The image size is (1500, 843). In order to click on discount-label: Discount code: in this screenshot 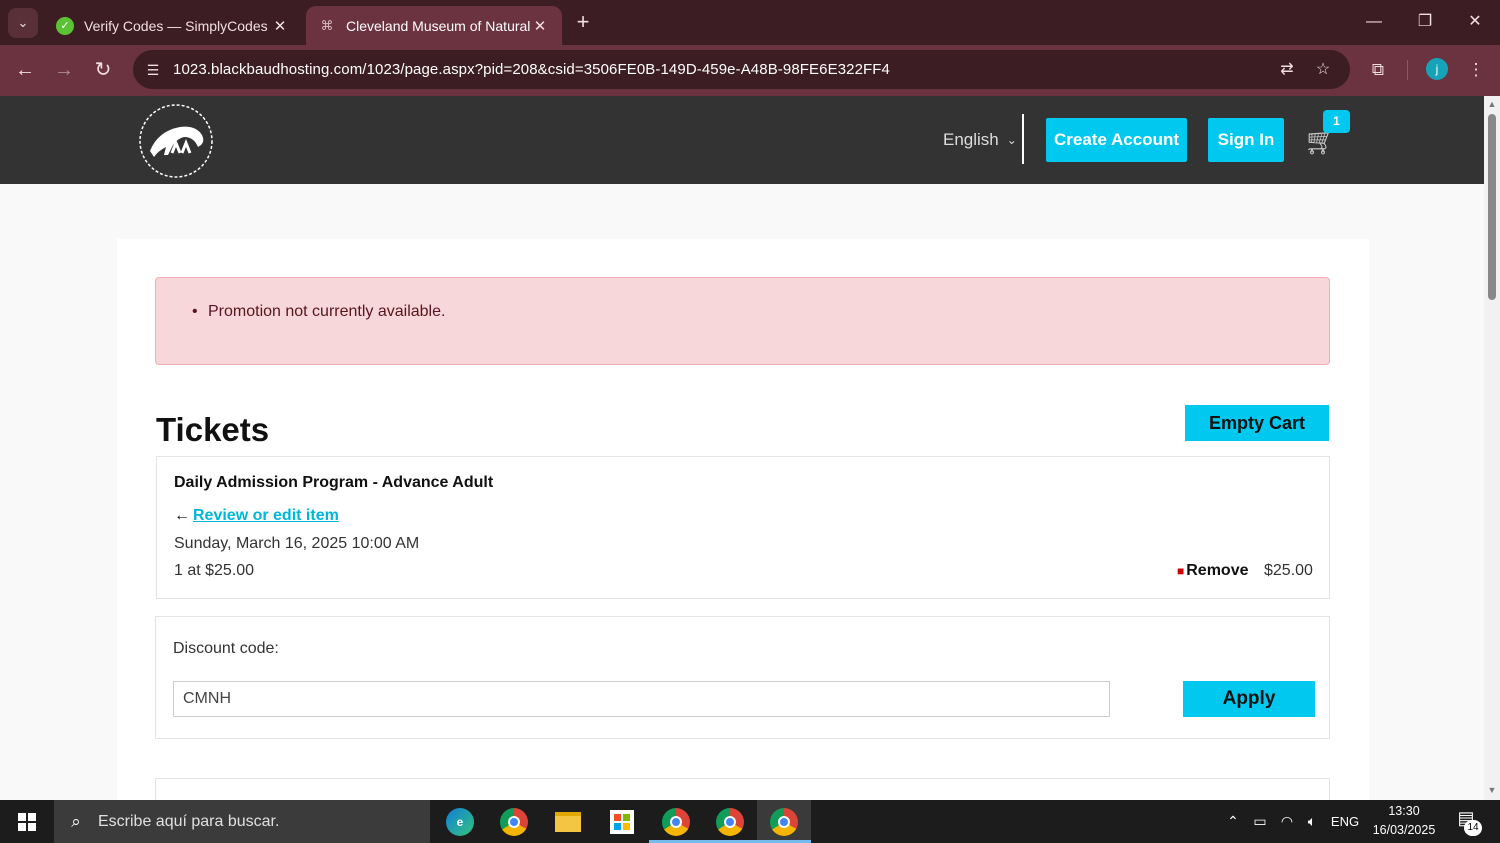, I will do `click(226, 648)`.